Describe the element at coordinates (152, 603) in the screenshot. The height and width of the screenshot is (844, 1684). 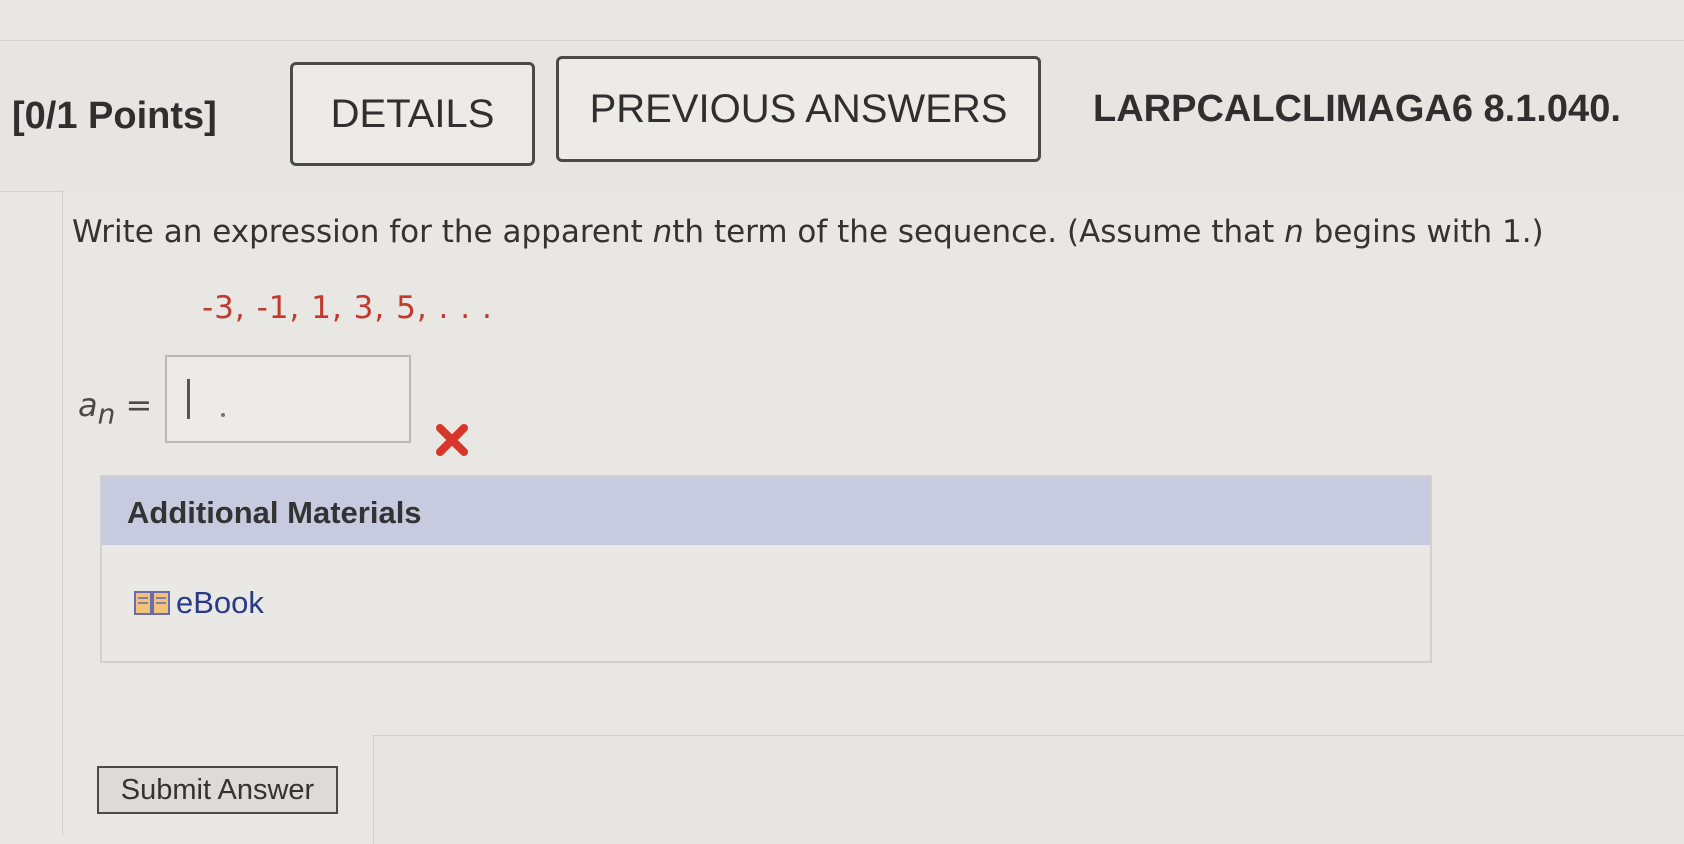
I see `book-icon` at that location.